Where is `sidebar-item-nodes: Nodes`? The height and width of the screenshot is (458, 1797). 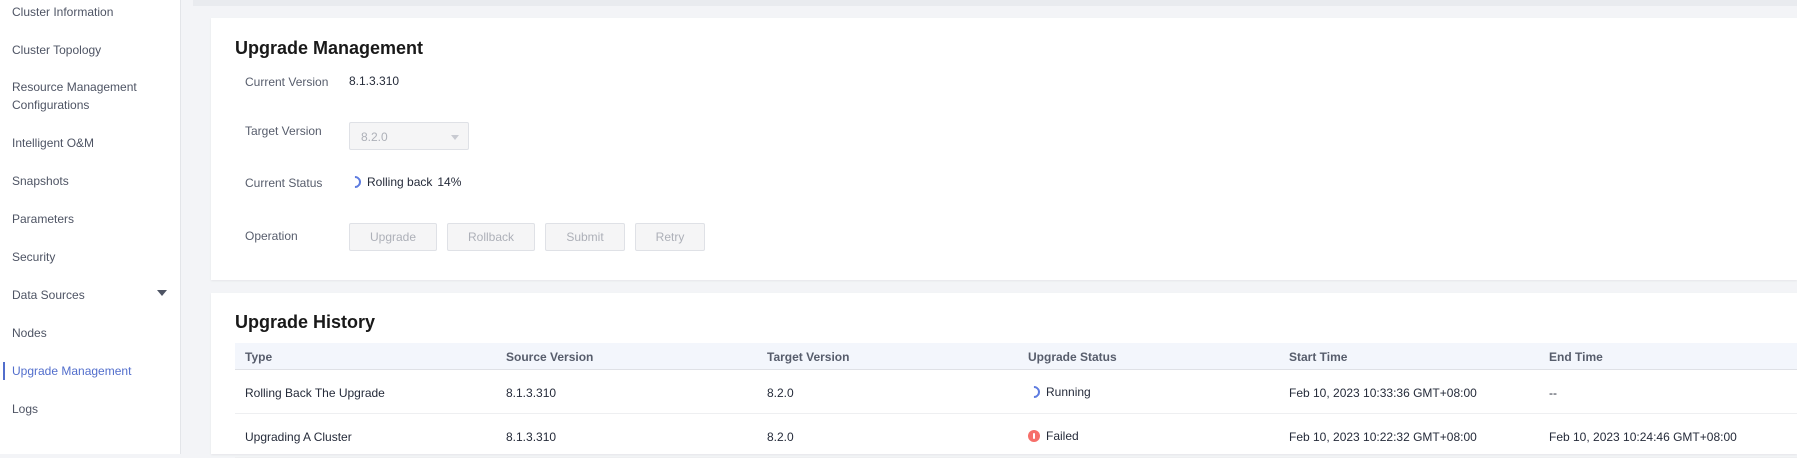
sidebar-item-nodes: Nodes is located at coordinates (29, 333).